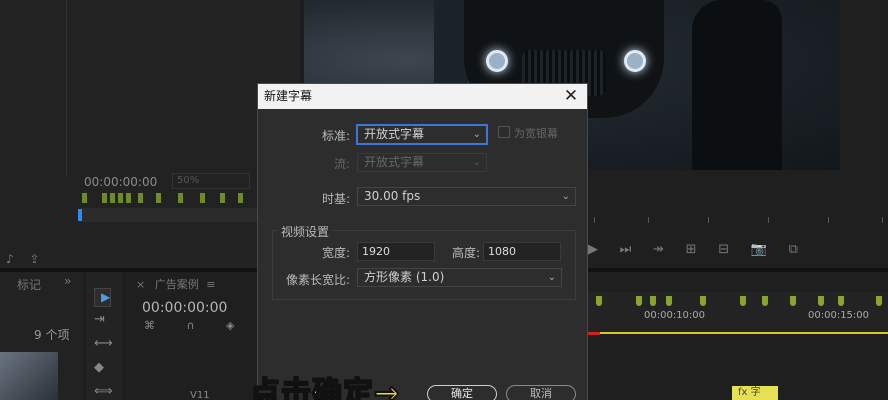  I want to click on widescreen-checkbox, so click(504, 132).